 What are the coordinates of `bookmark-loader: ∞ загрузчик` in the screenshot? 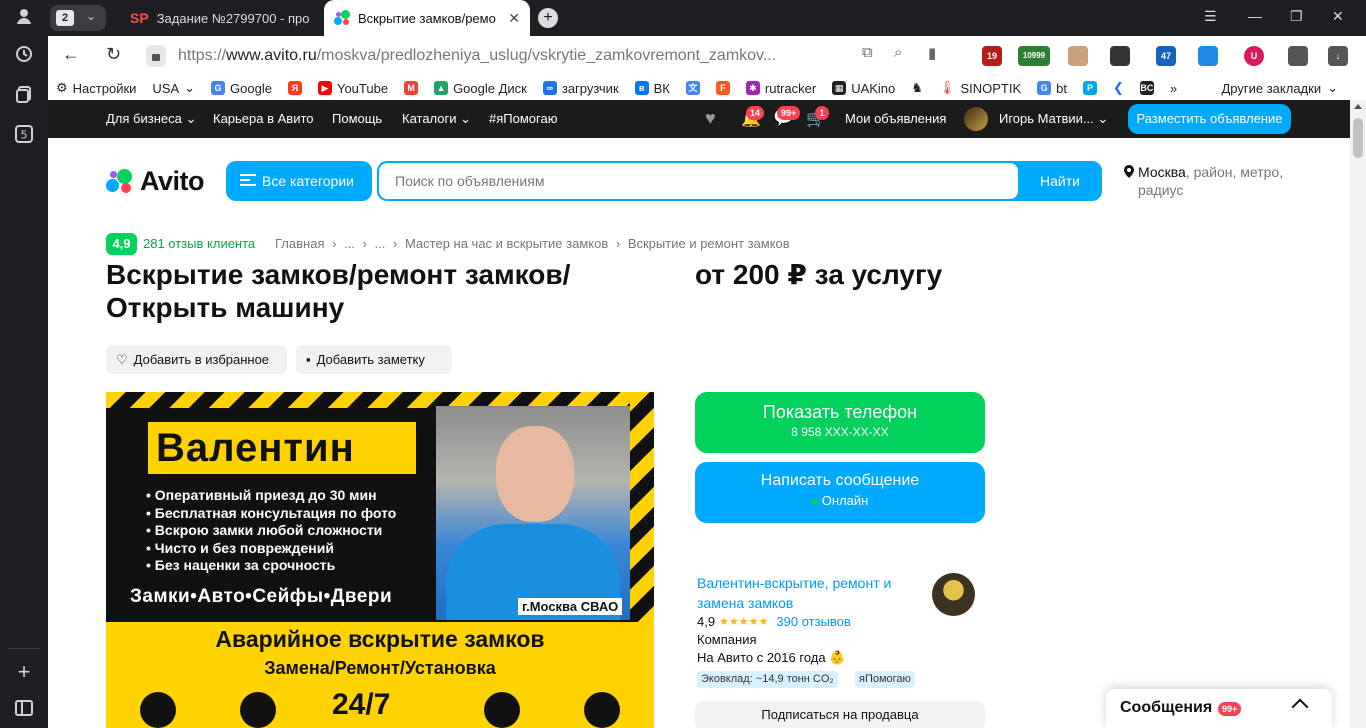 It's located at (581, 88).